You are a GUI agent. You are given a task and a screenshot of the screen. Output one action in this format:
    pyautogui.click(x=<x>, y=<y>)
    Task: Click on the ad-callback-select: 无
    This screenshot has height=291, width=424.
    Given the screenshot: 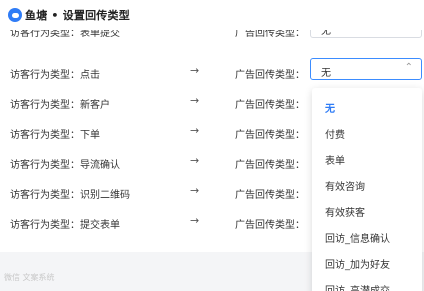 What is the action you would take?
    pyautogui.click(x=366, y=34)
    